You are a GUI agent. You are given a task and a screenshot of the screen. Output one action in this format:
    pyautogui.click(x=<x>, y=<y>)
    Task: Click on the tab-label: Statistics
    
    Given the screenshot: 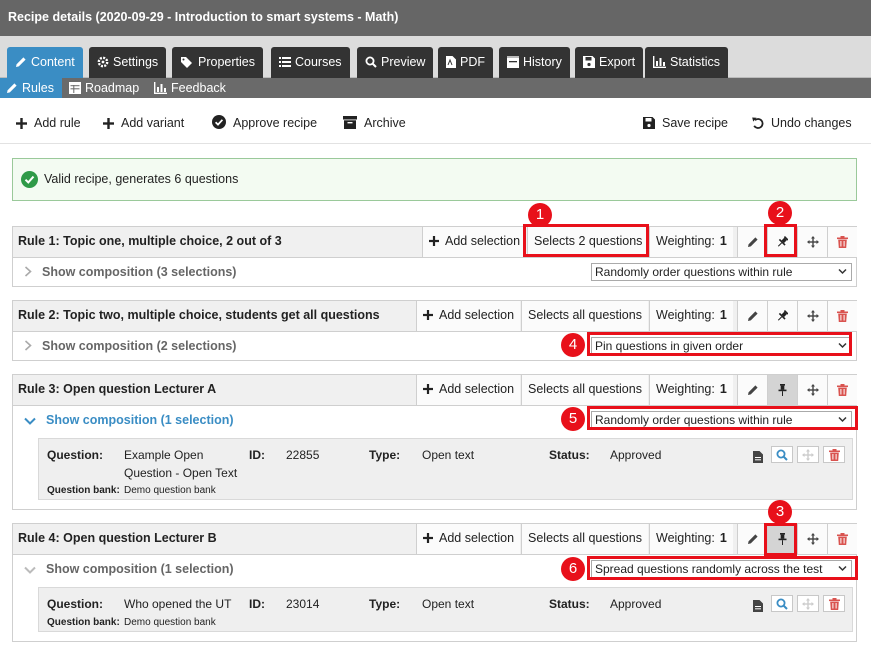 What is the action you would take?
    pyautogui.click(x=695, y=62)
    